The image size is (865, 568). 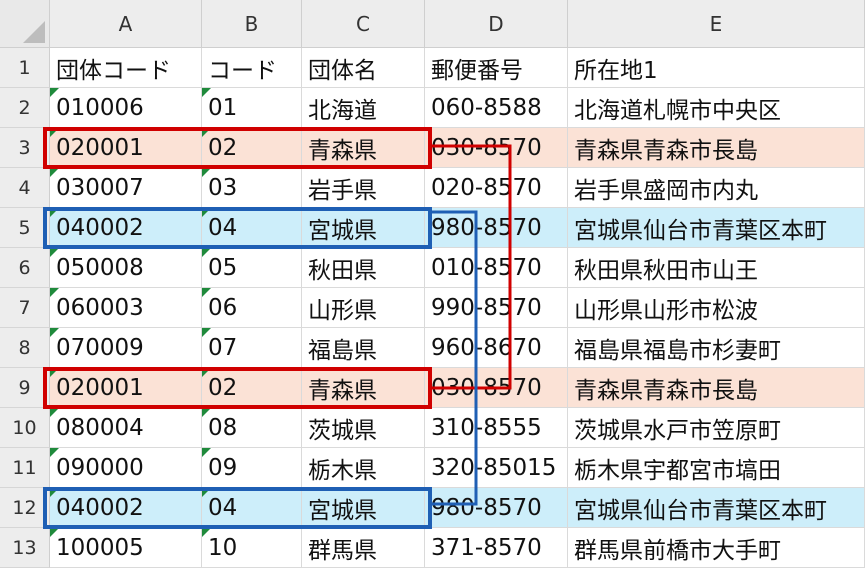 What do you see at coordinates (496, 108) in the screenshot?
I see `cell-d2: 060-8588` at bounding box center [496, 108].